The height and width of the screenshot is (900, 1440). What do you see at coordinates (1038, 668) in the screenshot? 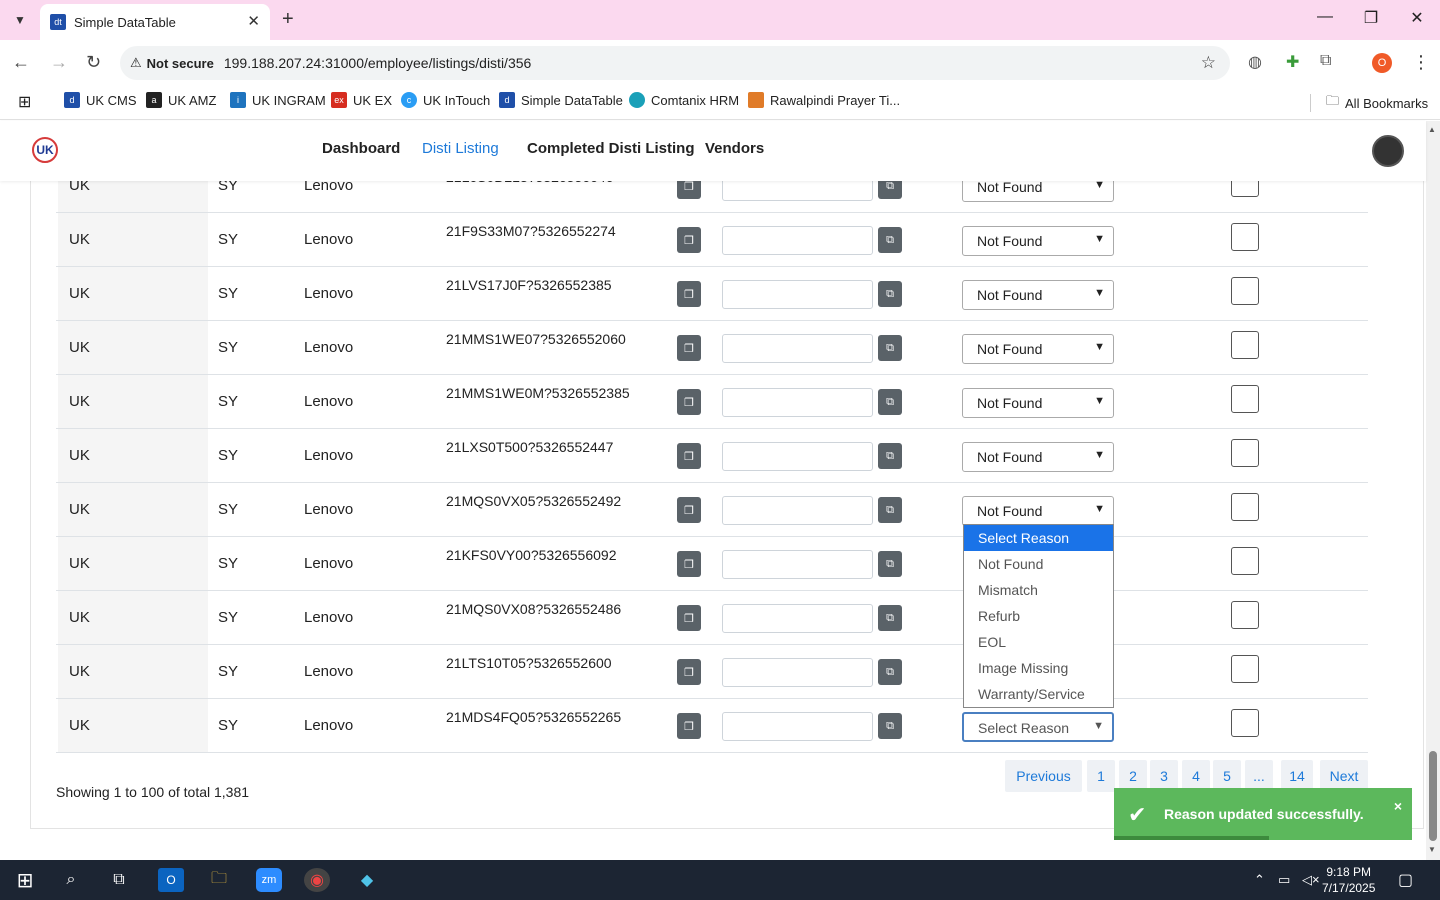
I see `dropdown-option: Image Missing` at bounding box center [1038, 668].